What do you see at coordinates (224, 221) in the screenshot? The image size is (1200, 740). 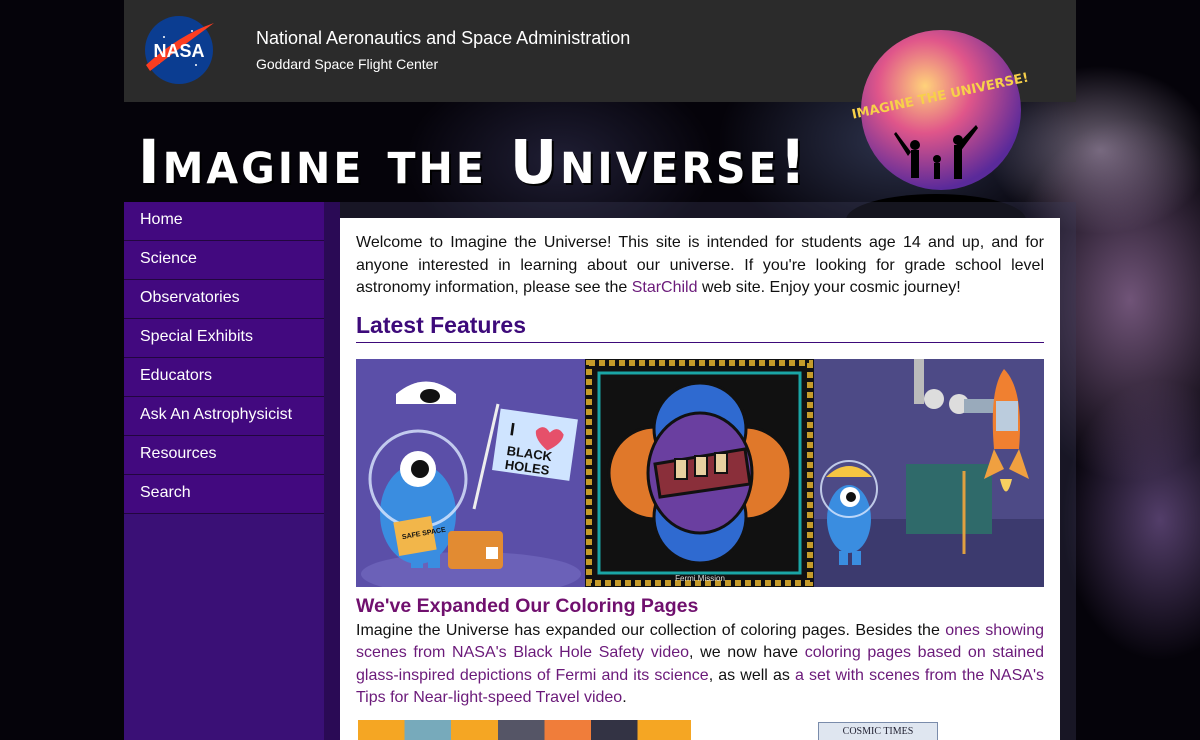 I see `nav-item-home: Home` at bounding box center [224, 221].